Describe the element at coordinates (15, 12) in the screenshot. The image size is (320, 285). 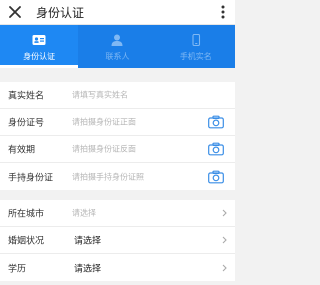
I see `close-icon` at that location.